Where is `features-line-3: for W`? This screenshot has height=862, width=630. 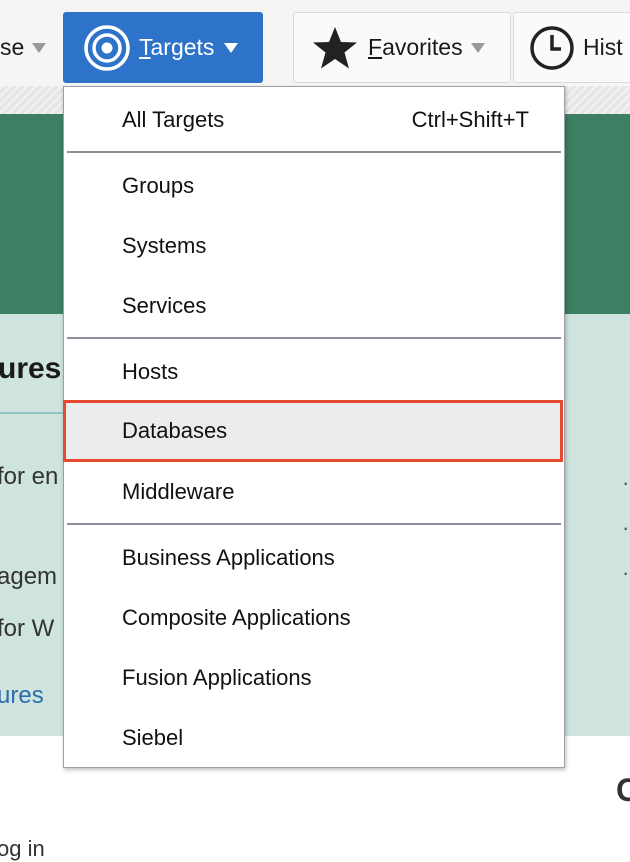
features-line-3: for W is located at coordinates (27, 628).